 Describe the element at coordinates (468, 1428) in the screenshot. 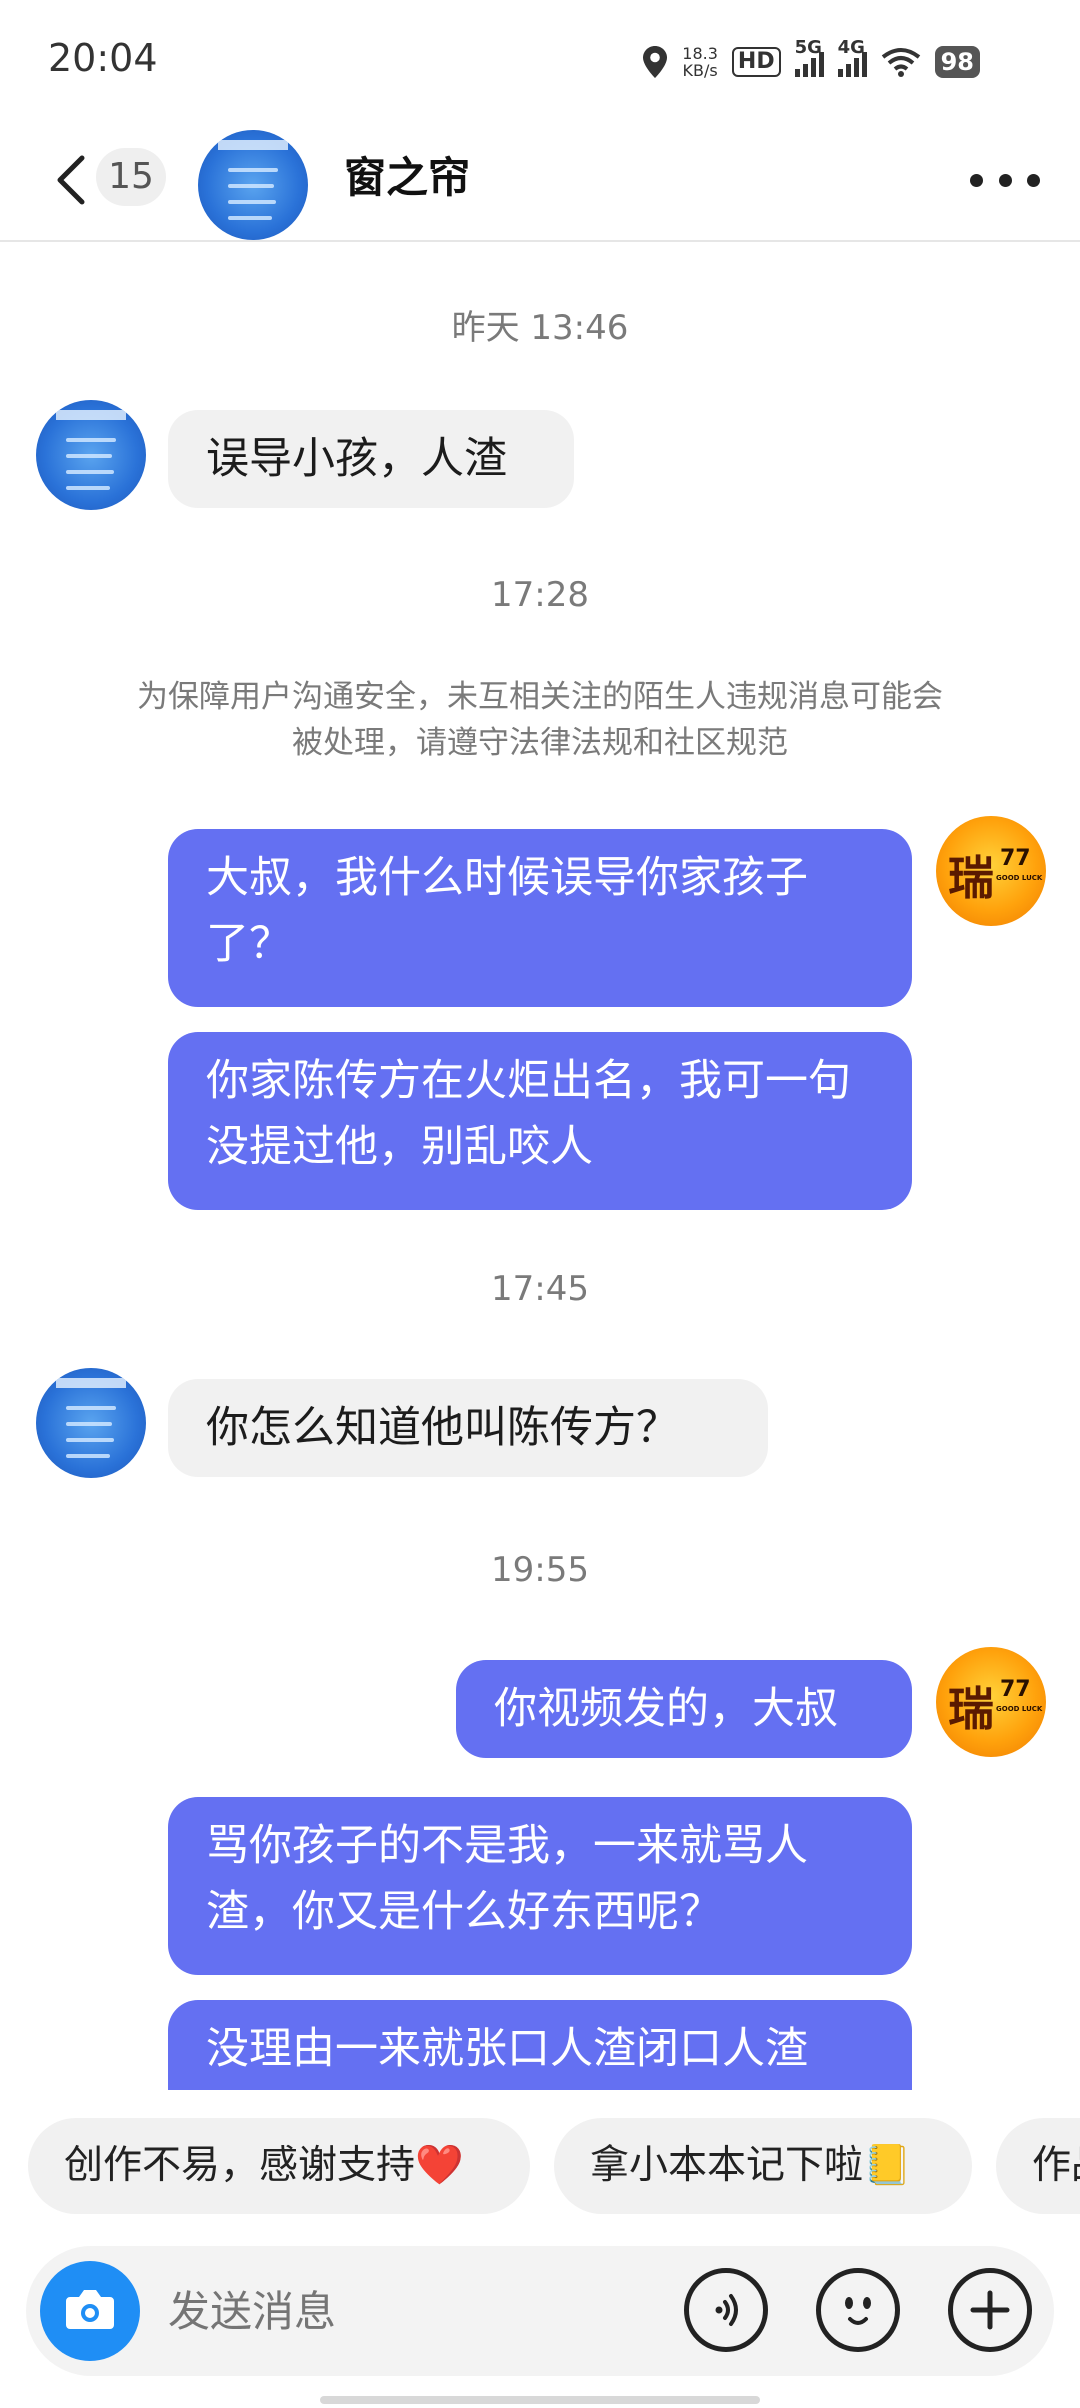

I see `message-bubble-incoming: 你怎么知道他叫陈传方？` at that location.